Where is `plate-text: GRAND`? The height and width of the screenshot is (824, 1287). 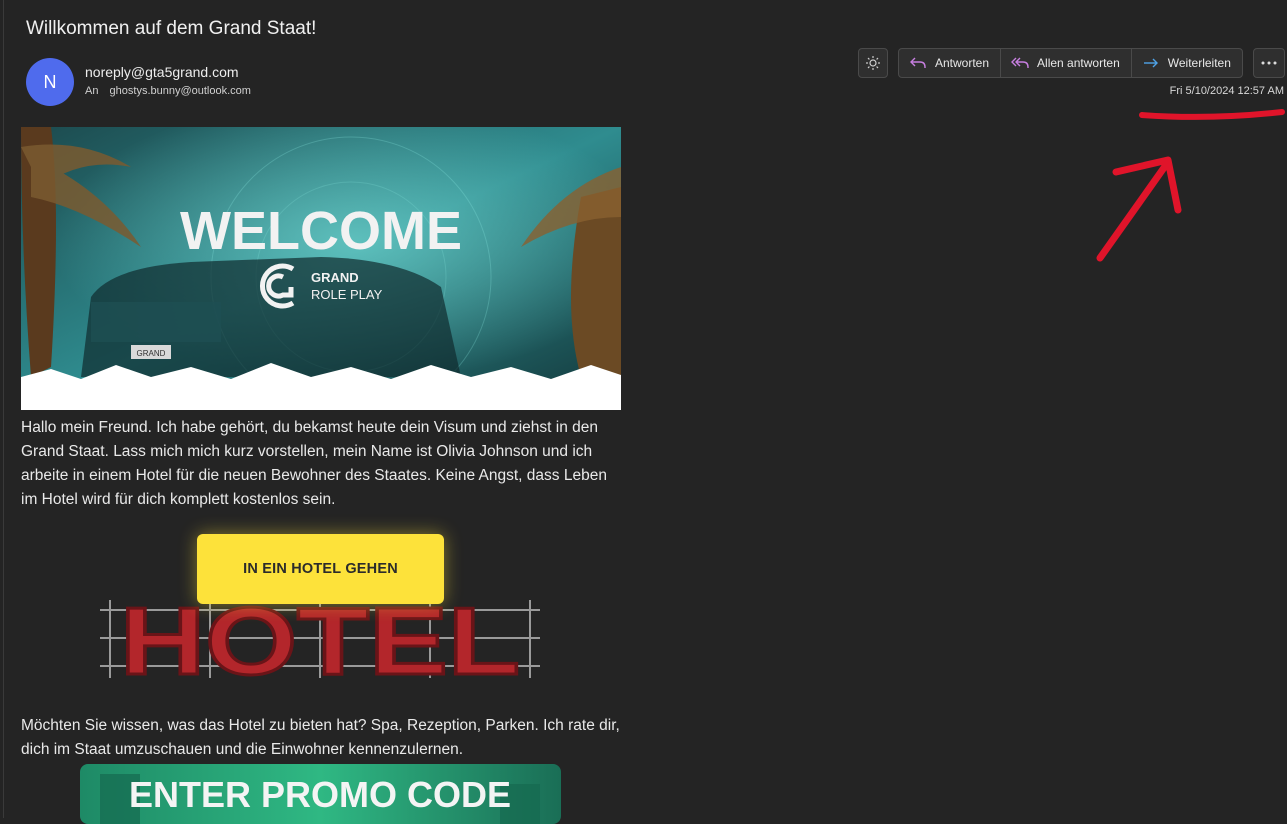 plate-text: GRAND is located at coordinates (151, 353).